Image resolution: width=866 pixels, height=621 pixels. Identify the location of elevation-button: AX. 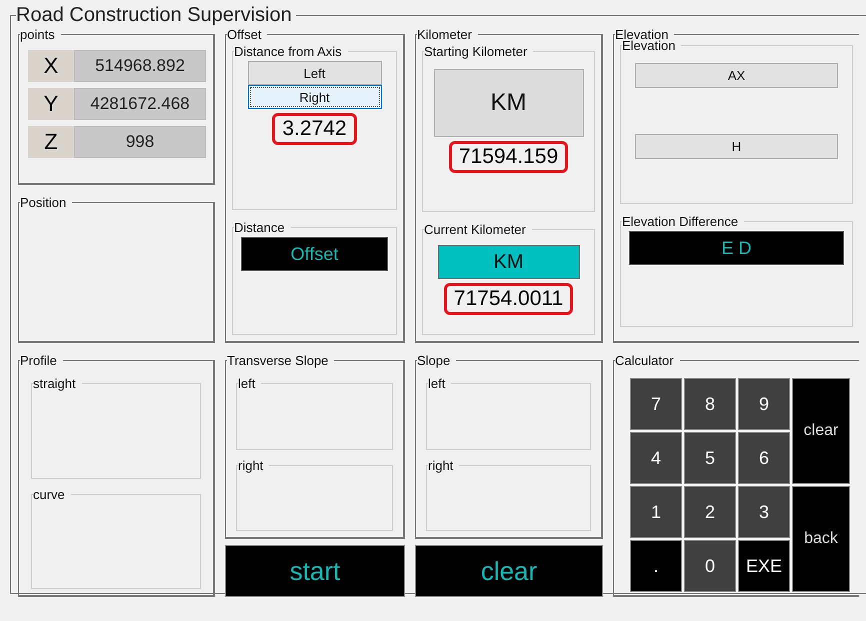
(736, 75).